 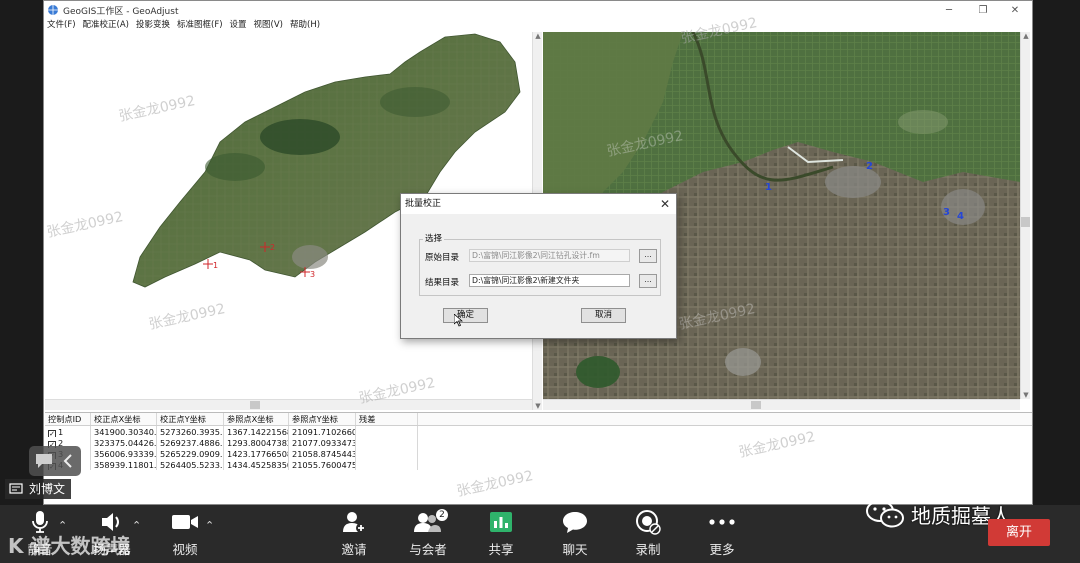 I want to click on window-title: GeoGIS工作区 - GeoAdjust, so click(x=121, y=11).